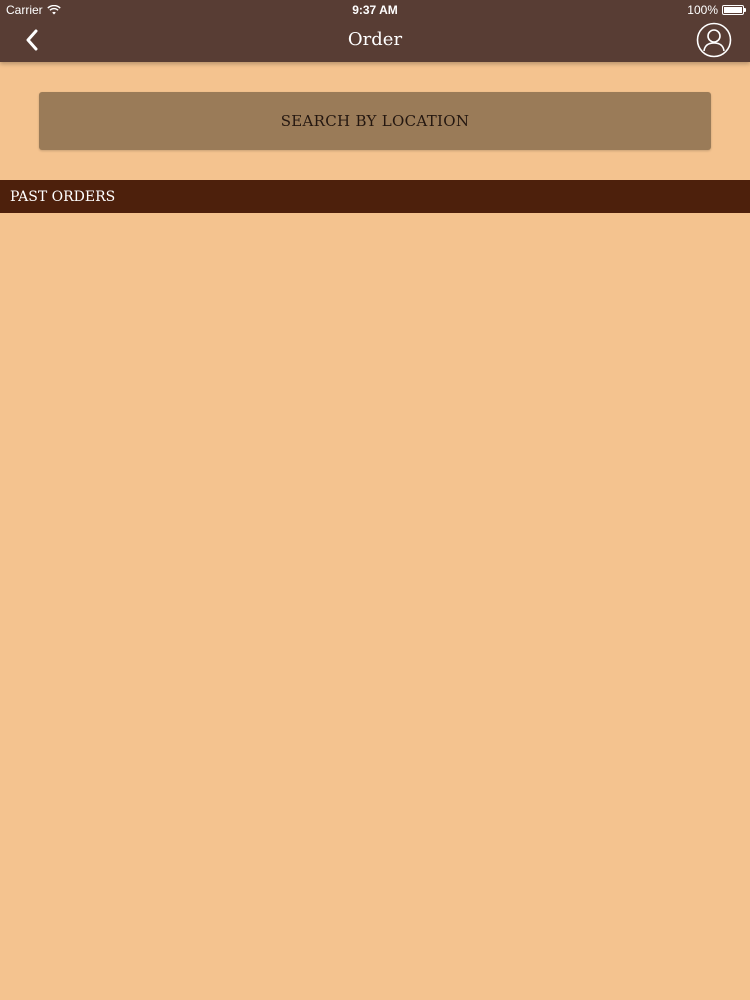  I want to click on navigation-bar: Order, so click(375, 41).